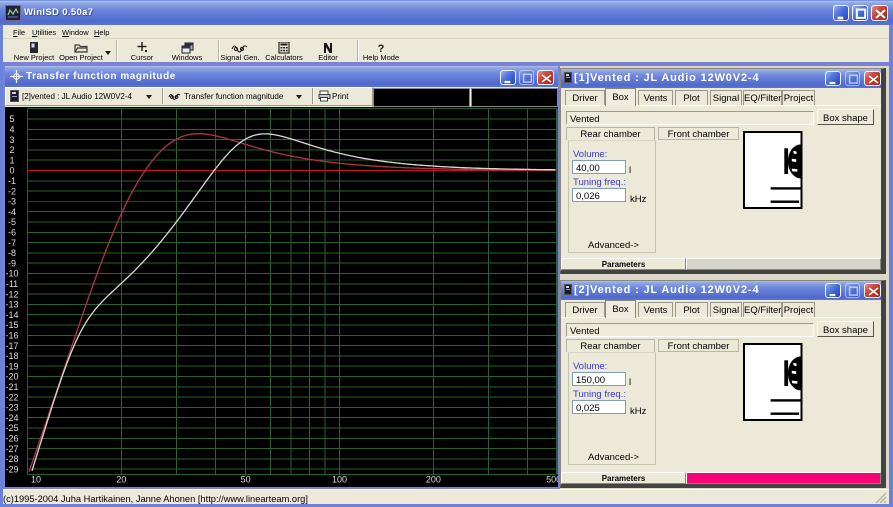  Describe the element at coordinates (11, 397) in the screenshot. I see `svg-text: -22` at that location.